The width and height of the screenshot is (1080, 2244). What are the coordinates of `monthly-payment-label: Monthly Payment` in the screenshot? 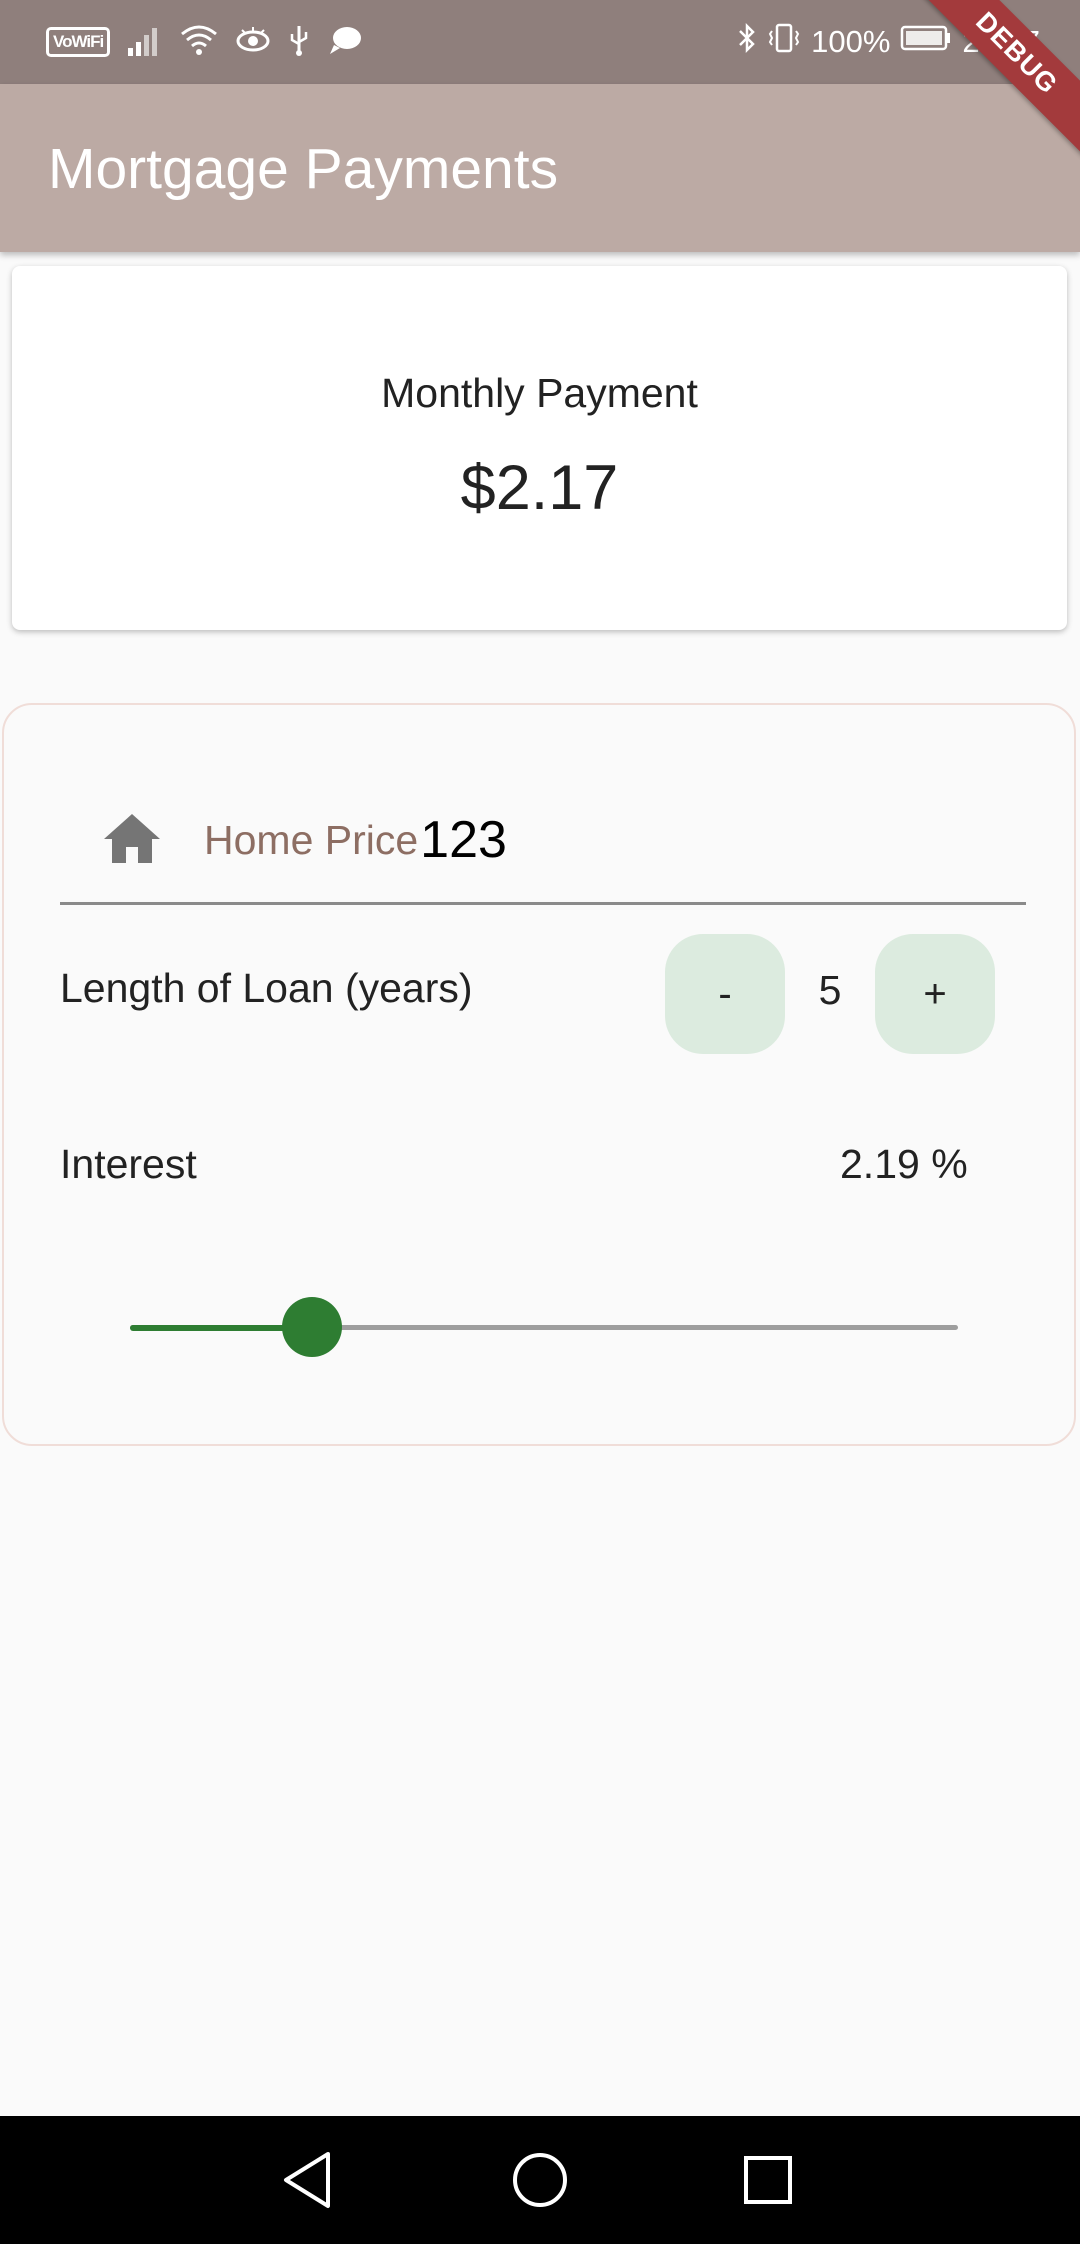 It's located at (539, 393).